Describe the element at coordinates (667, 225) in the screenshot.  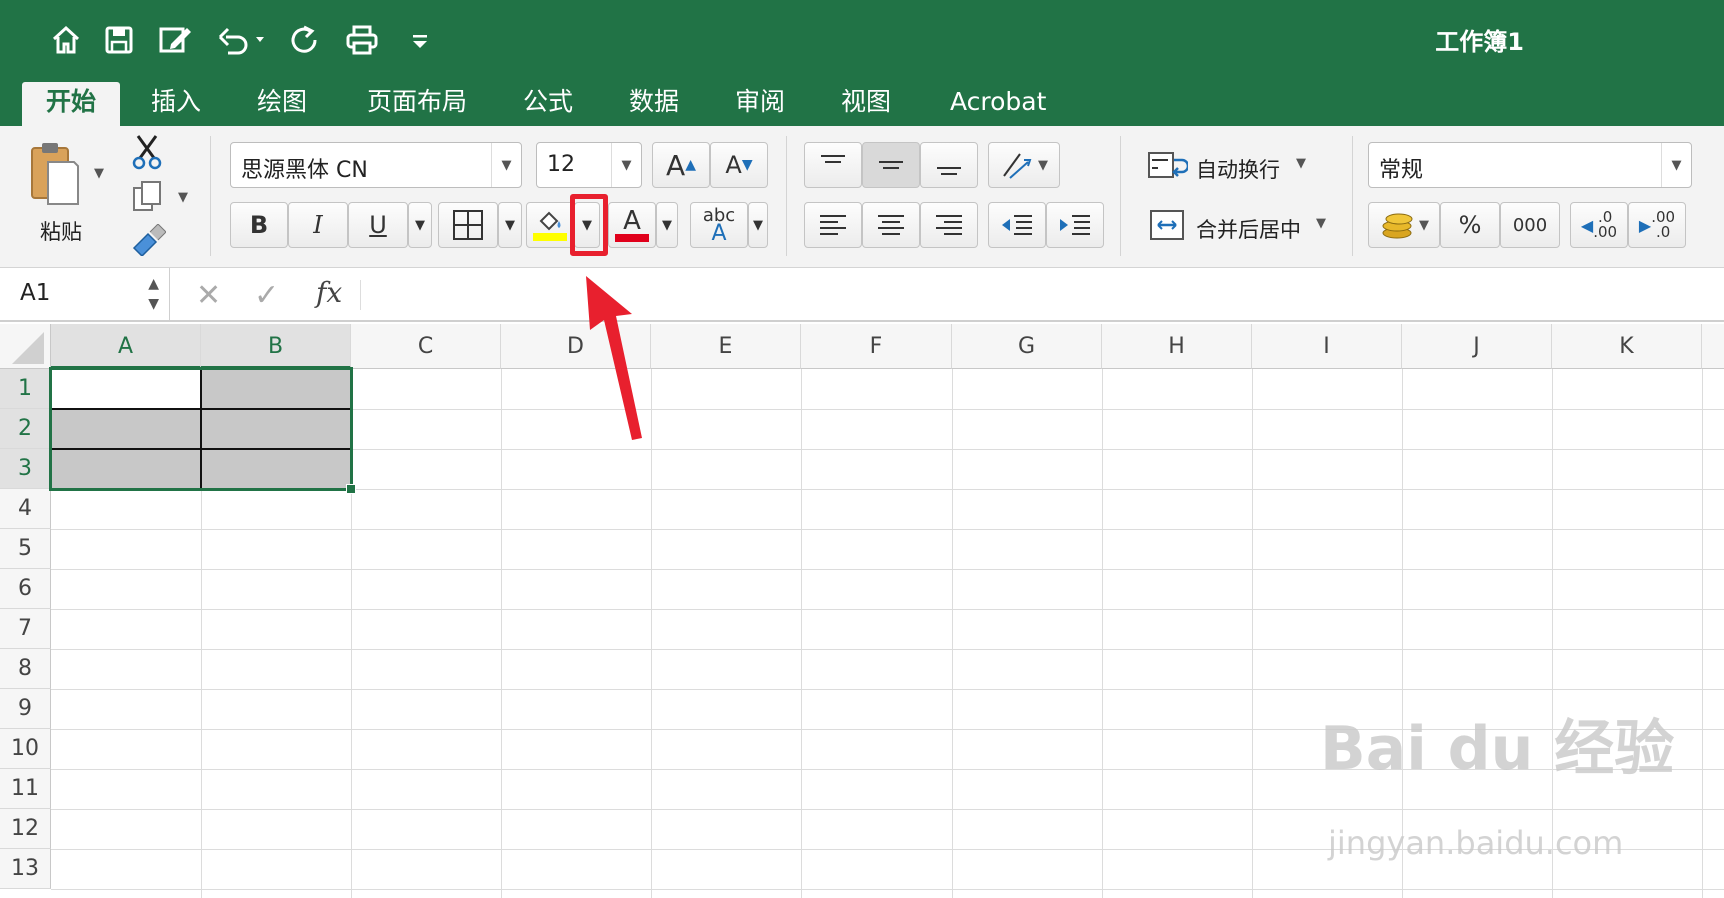
I see `font-color-dropdown: ▼` at that location.